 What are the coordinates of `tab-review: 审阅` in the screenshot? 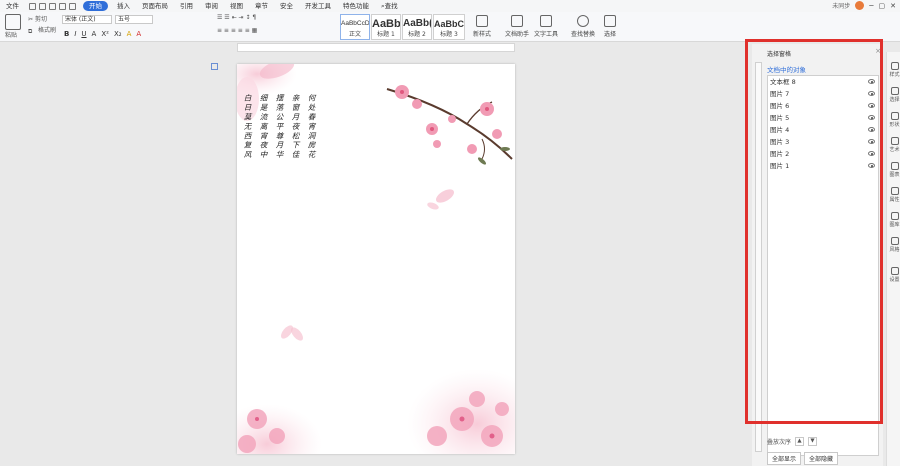 It's located at (211, 6).